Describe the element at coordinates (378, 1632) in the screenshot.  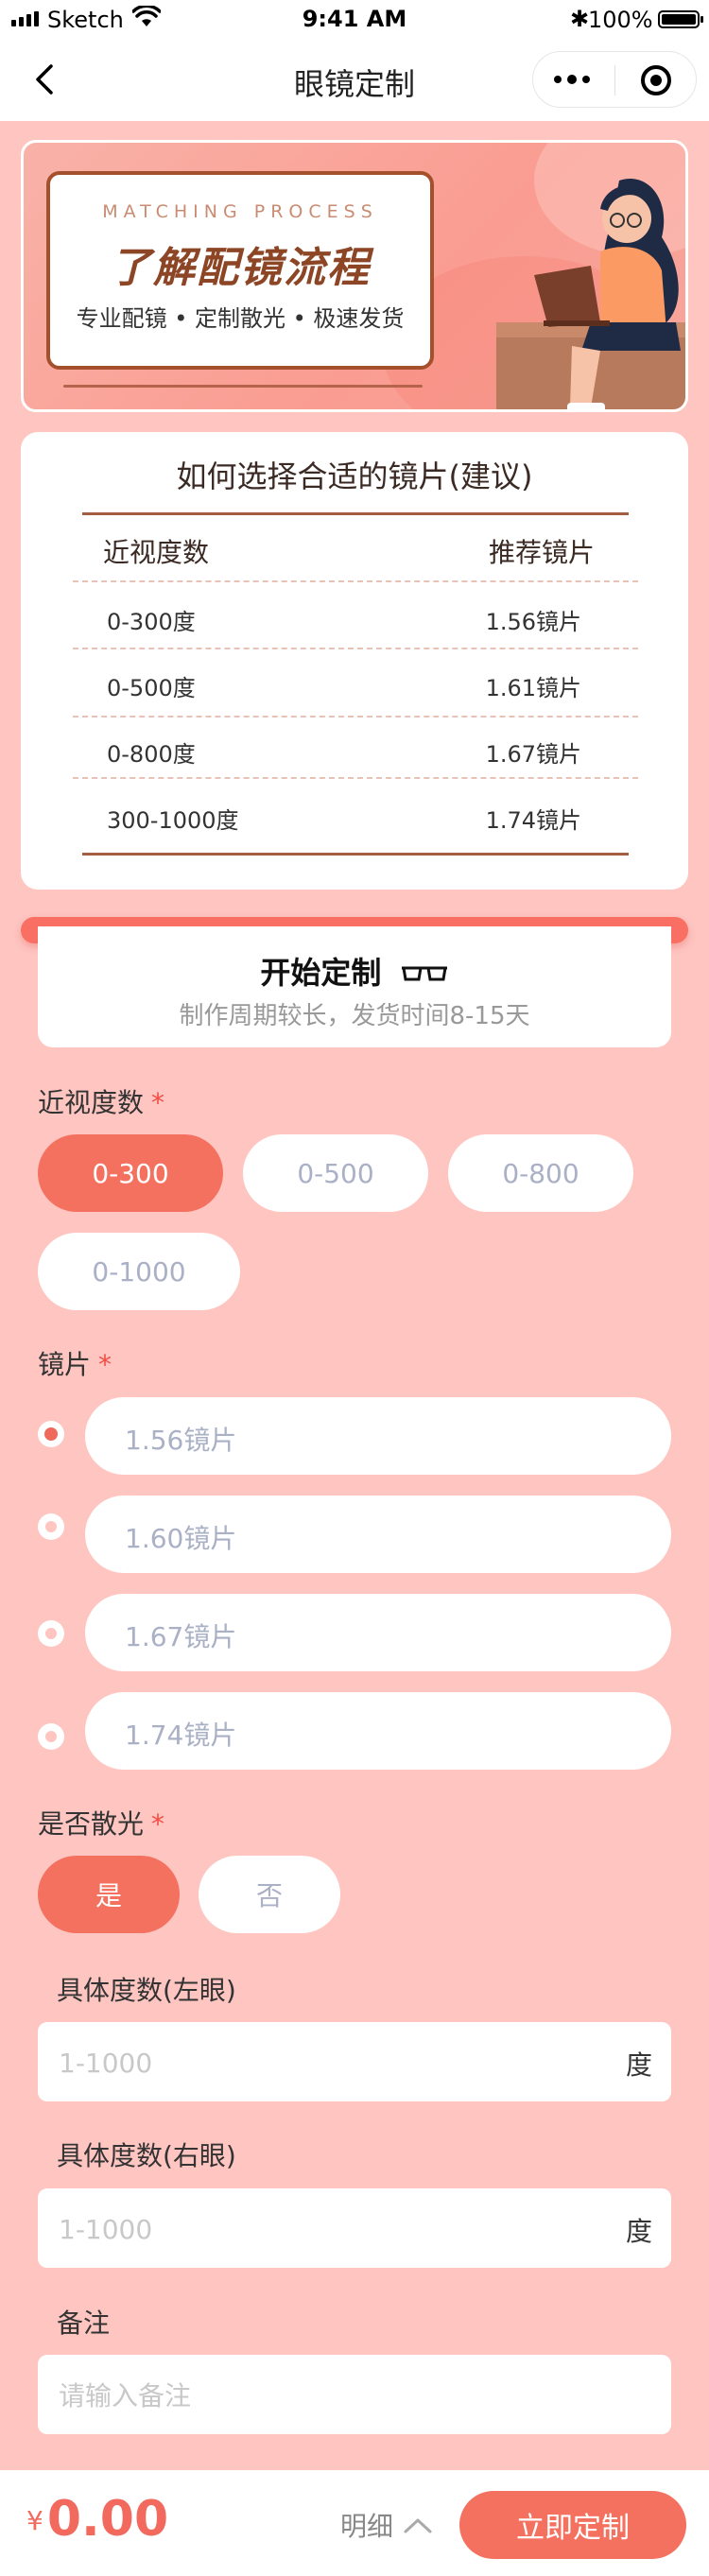
I see `lens-option-1-67: 1.67镜片` at that location.